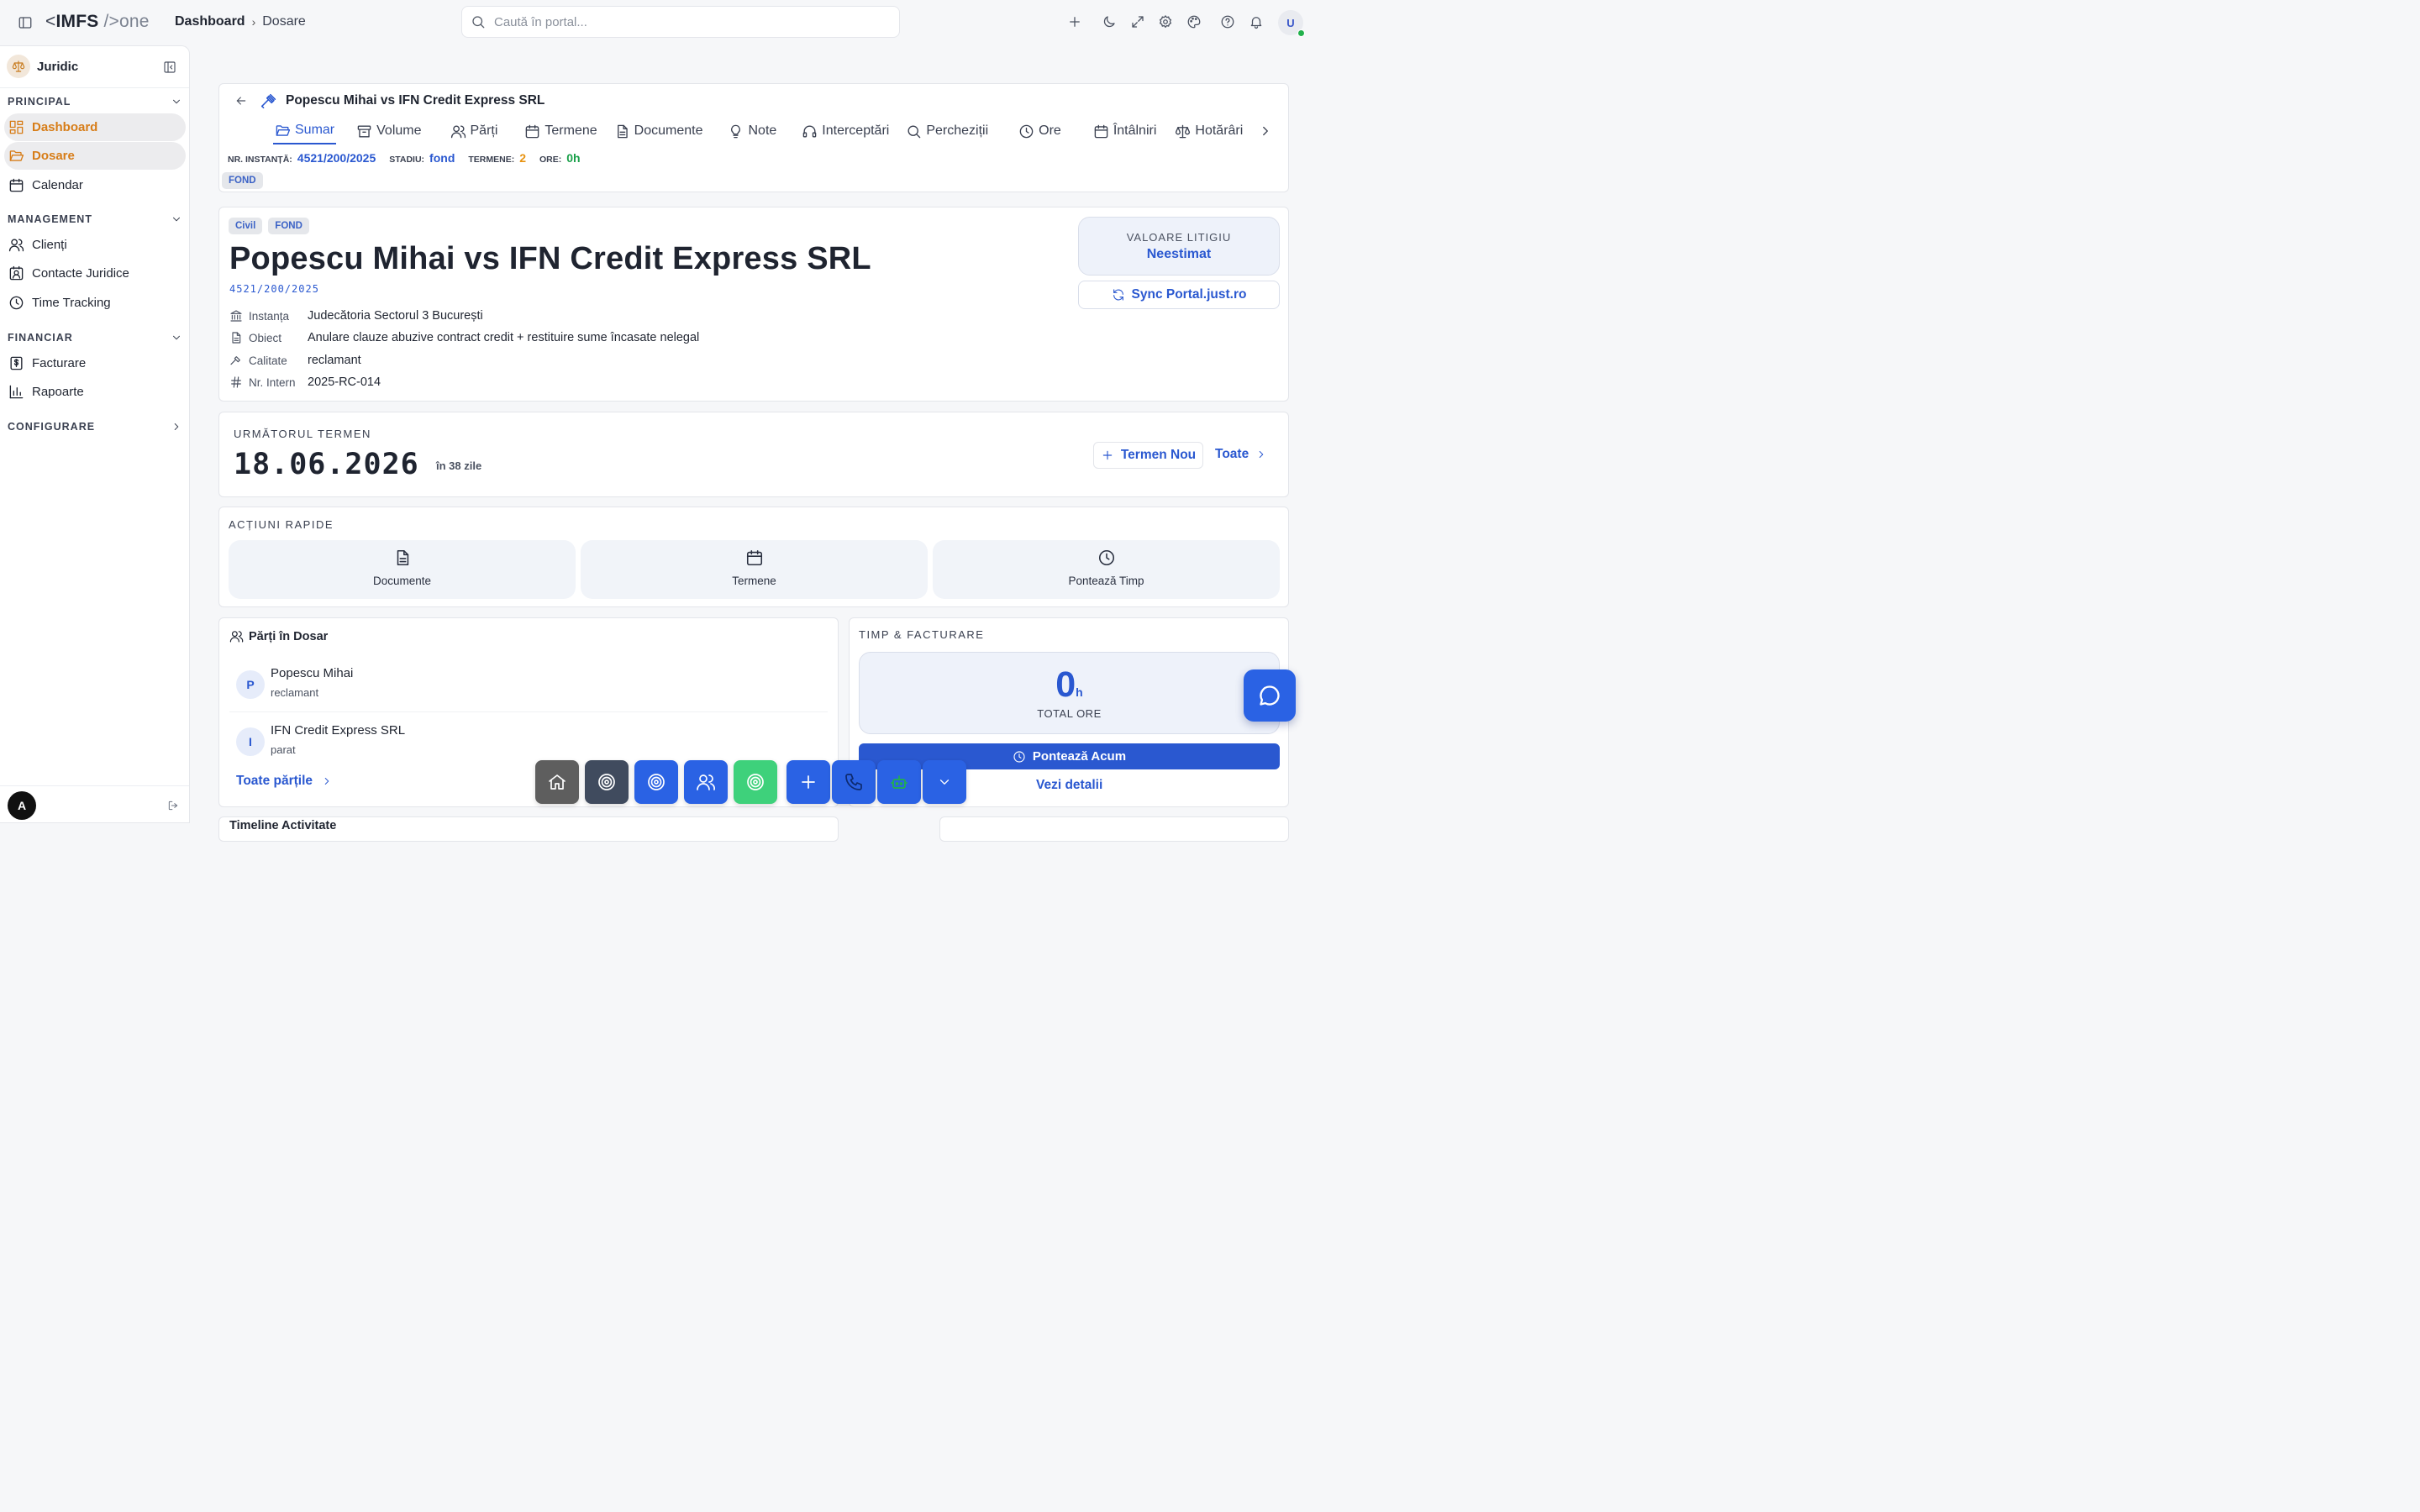 The image size is (2420, 1512). Describe the element at coordinates (295, 360) in the screenshot. I see `field-calitate: Calitate reclamant` at that location.